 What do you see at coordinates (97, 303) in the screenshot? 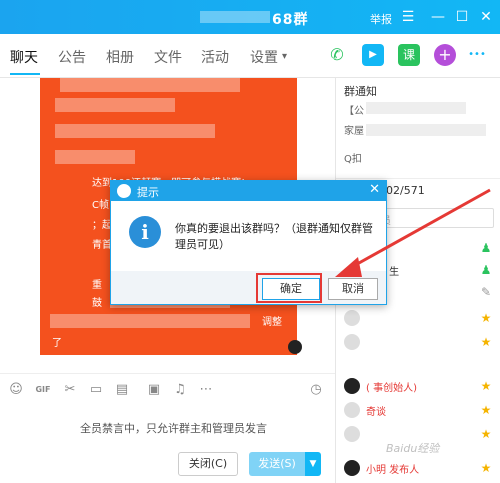
I see `message-fragment: 鼓` at bounding box center [97, 303].